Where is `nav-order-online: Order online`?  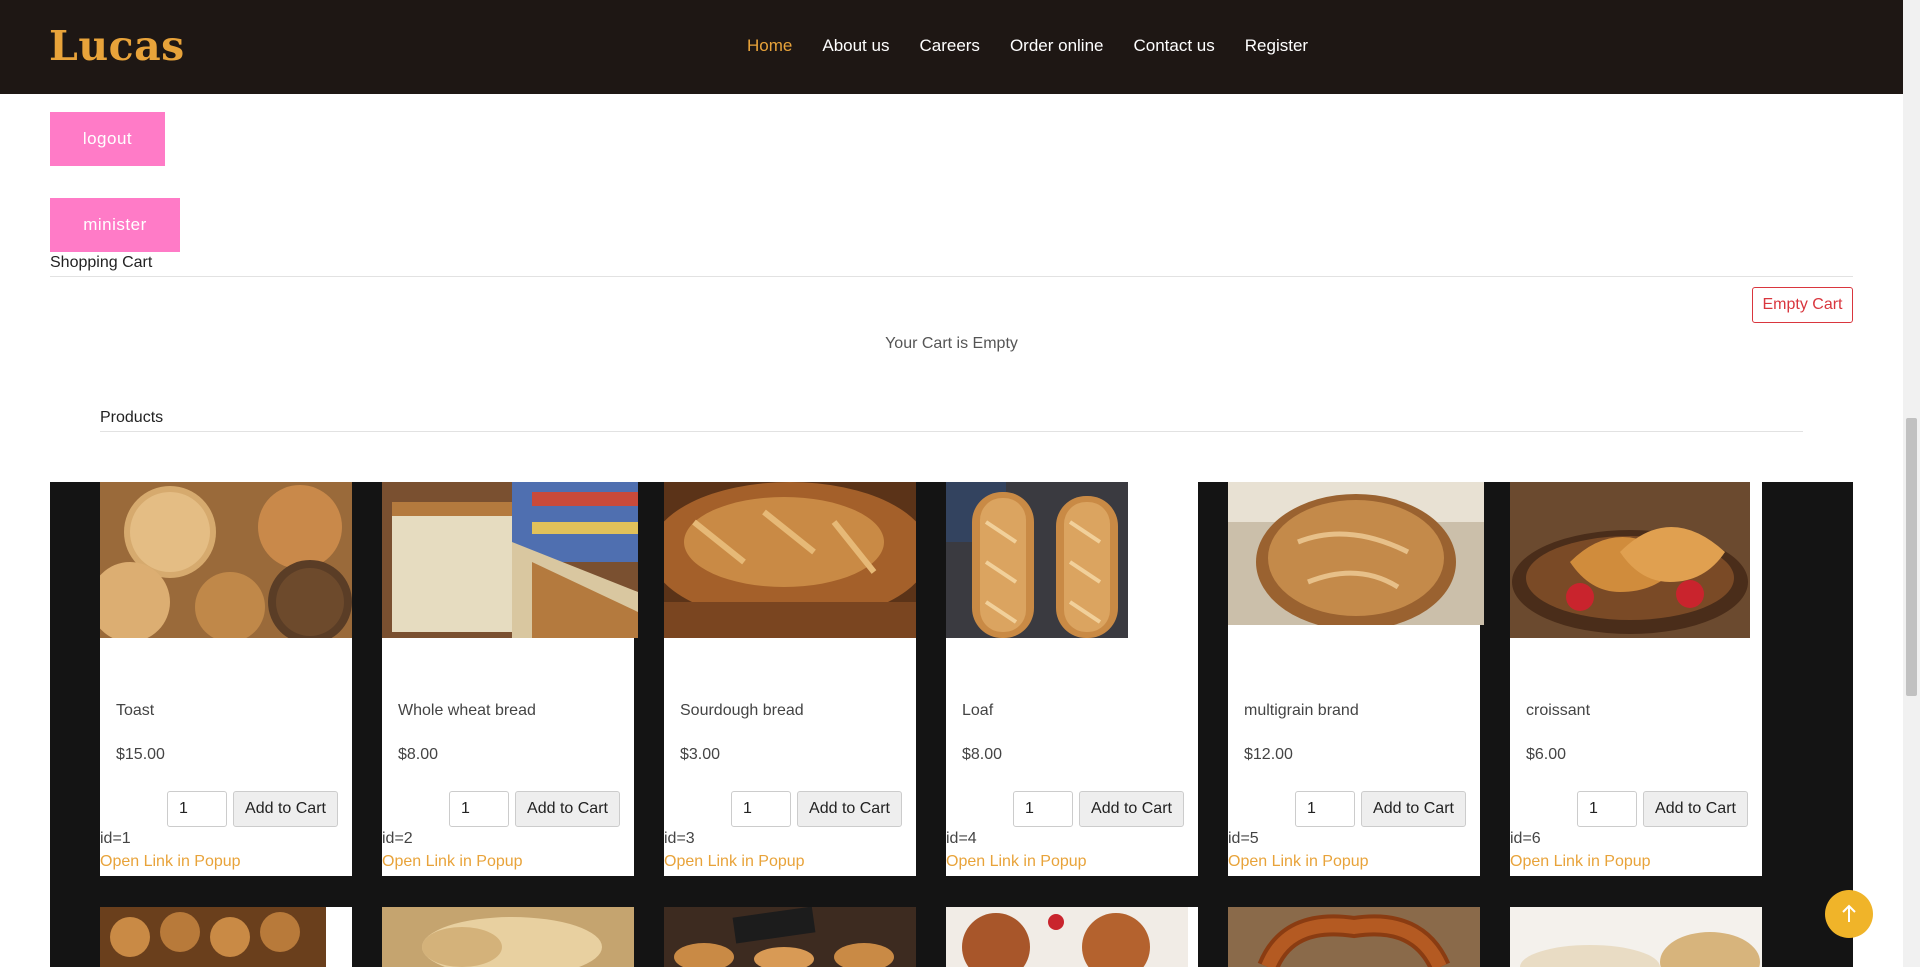
nav-order-online: Order online is located at coordinates (1057, 46).